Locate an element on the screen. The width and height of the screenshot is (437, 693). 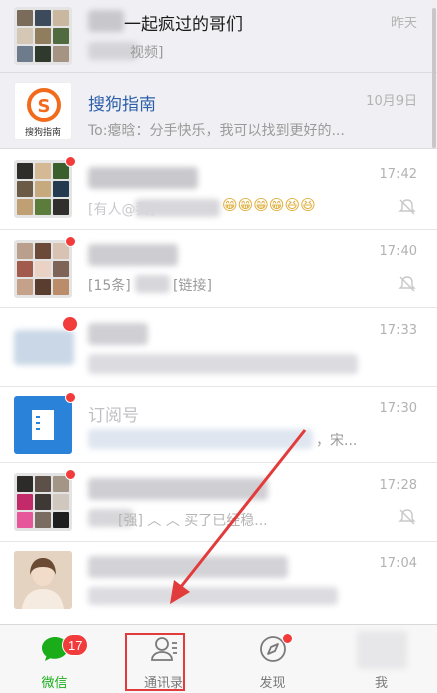
chat-row: 17:33 is located at coordinates (218, 347).